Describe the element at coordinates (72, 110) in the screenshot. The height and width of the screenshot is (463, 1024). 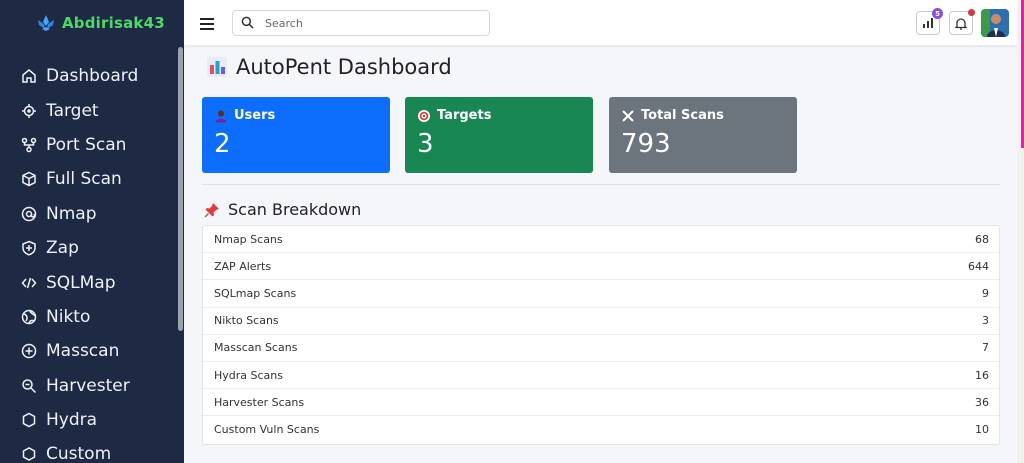
I see `sidebar-item-label: Target` at that location.